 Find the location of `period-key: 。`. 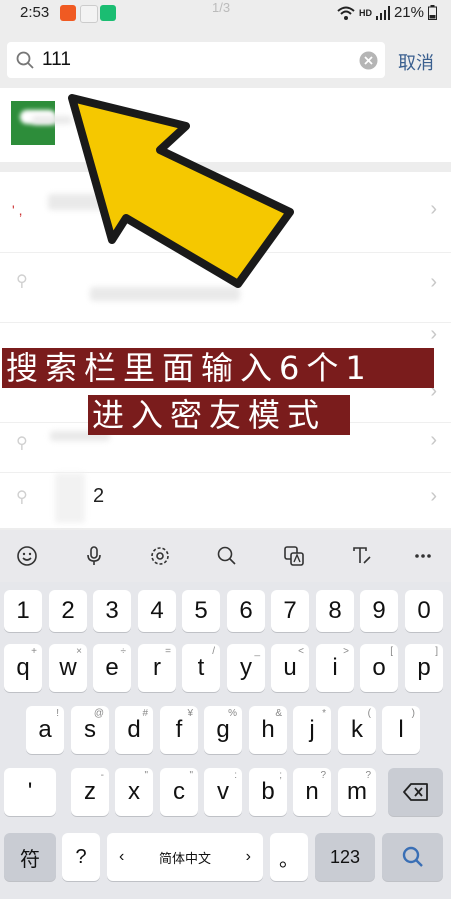

period-key: 。 is located at coordinates (289, 857).